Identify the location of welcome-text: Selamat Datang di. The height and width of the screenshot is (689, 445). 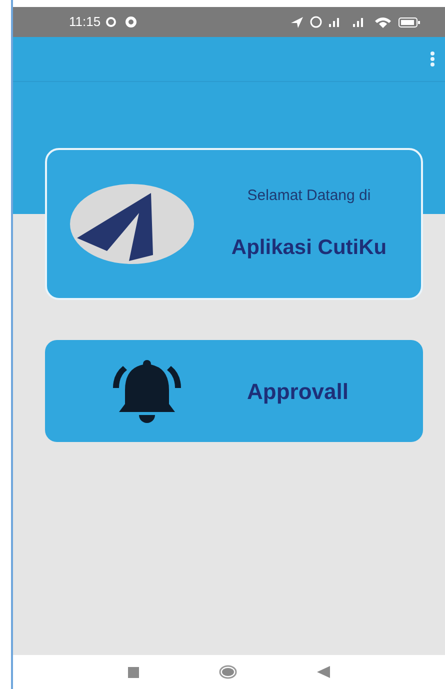
(309, 196).